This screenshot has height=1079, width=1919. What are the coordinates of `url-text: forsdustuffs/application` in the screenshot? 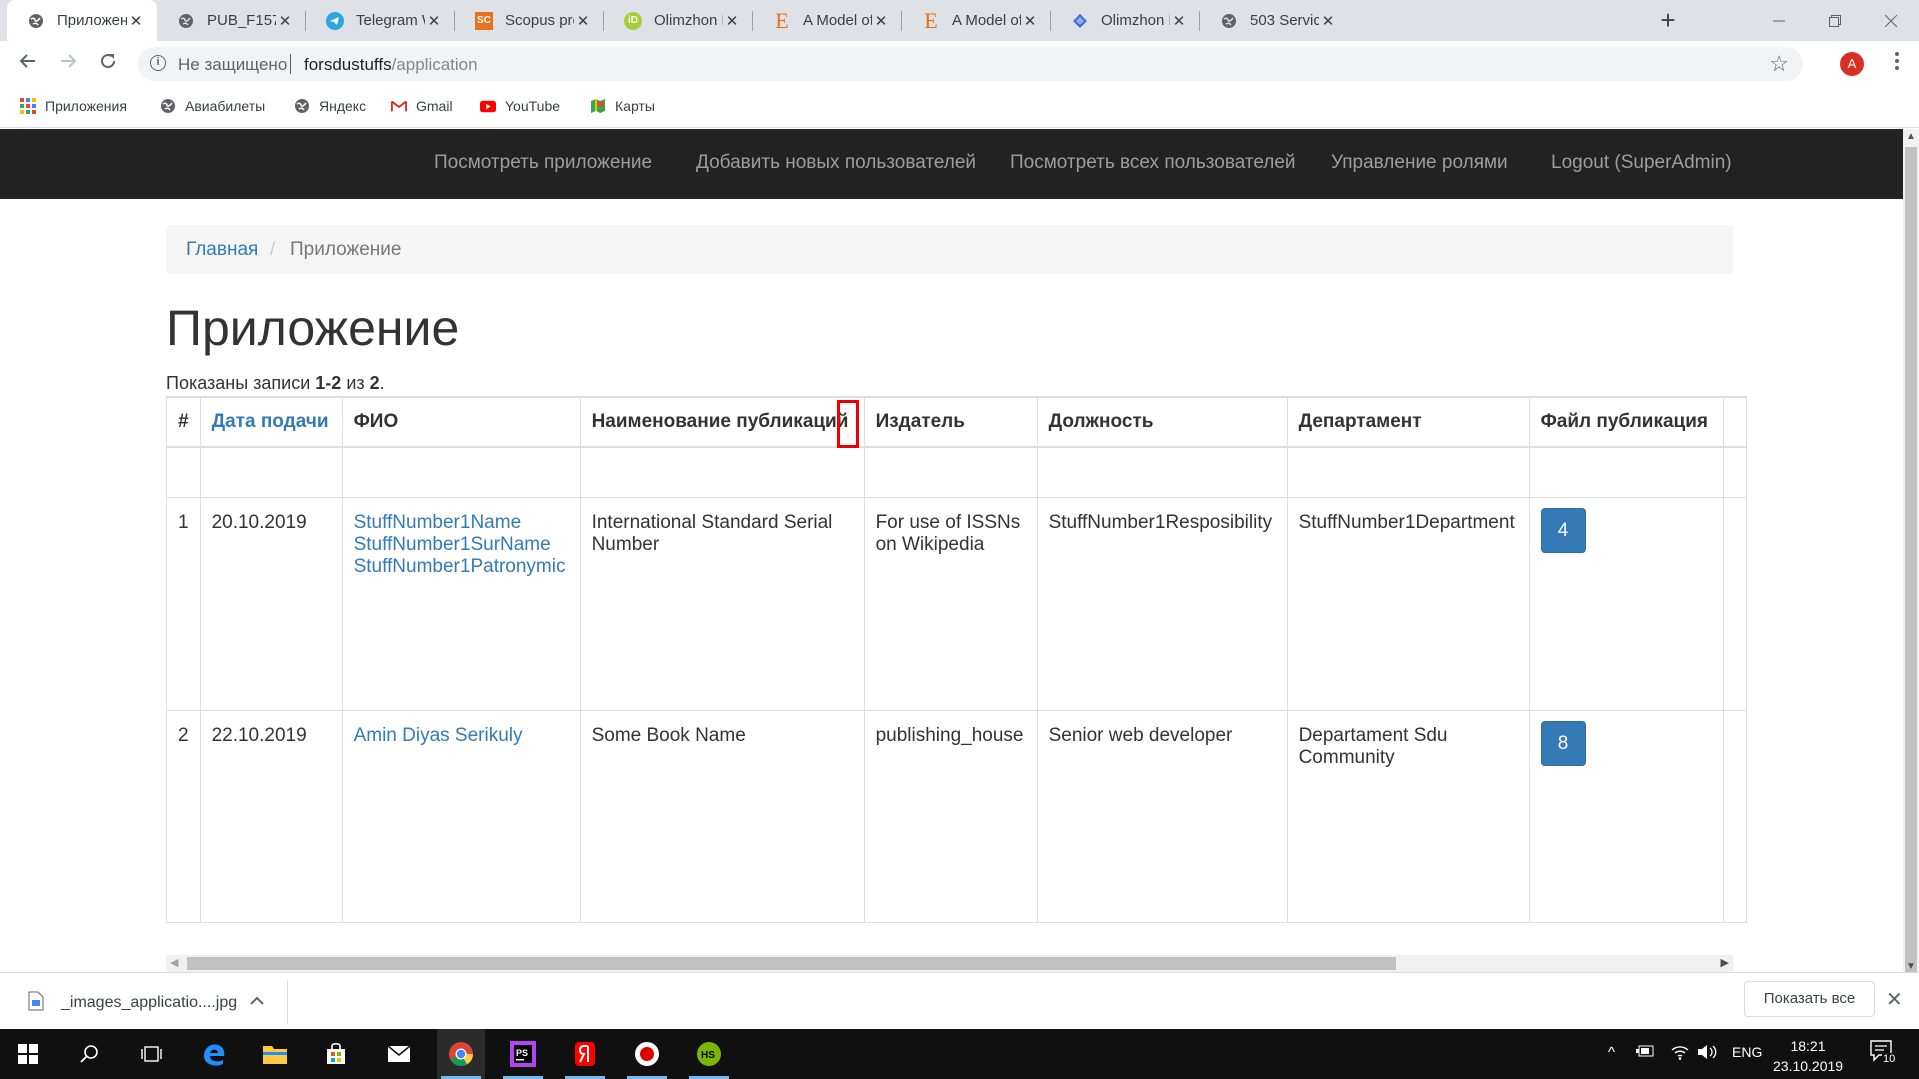 It's located at (391, 65).